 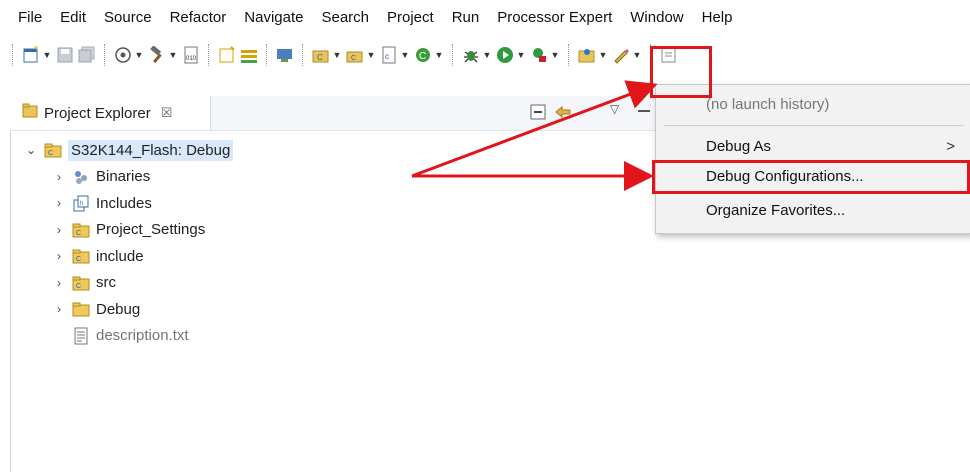 What do you see at coordinates (534, 129) in the screenshot?
I see `arrow-to-debug-button` at bounding box center [534, 129].